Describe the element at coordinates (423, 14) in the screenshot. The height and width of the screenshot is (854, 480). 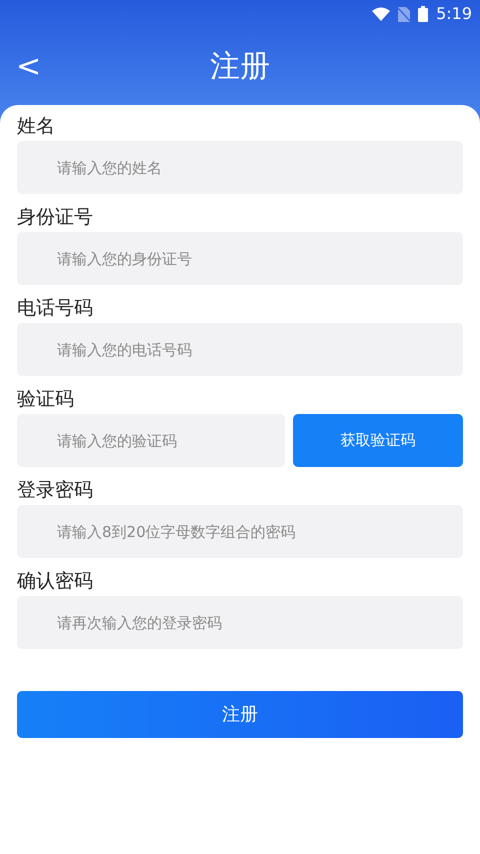
I see `battery-icon` at that location.